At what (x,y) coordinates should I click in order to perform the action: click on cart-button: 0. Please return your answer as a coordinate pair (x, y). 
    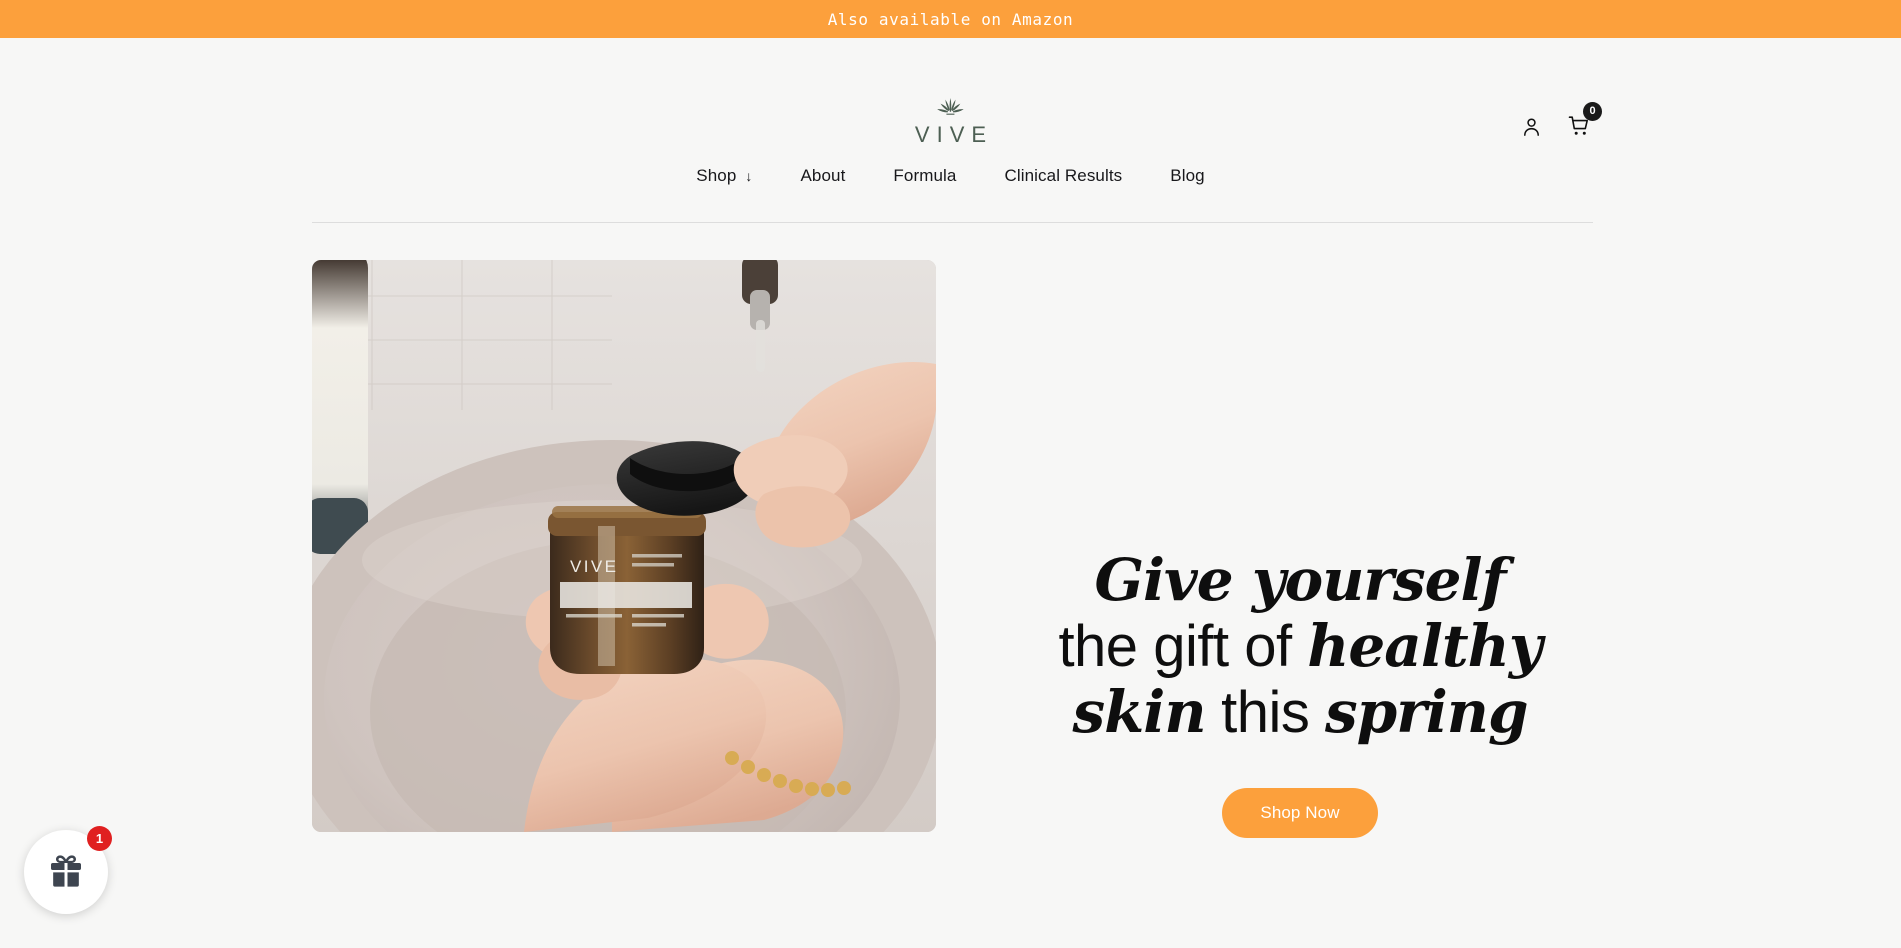
    Looking at the image, I should click on (1584, 121).